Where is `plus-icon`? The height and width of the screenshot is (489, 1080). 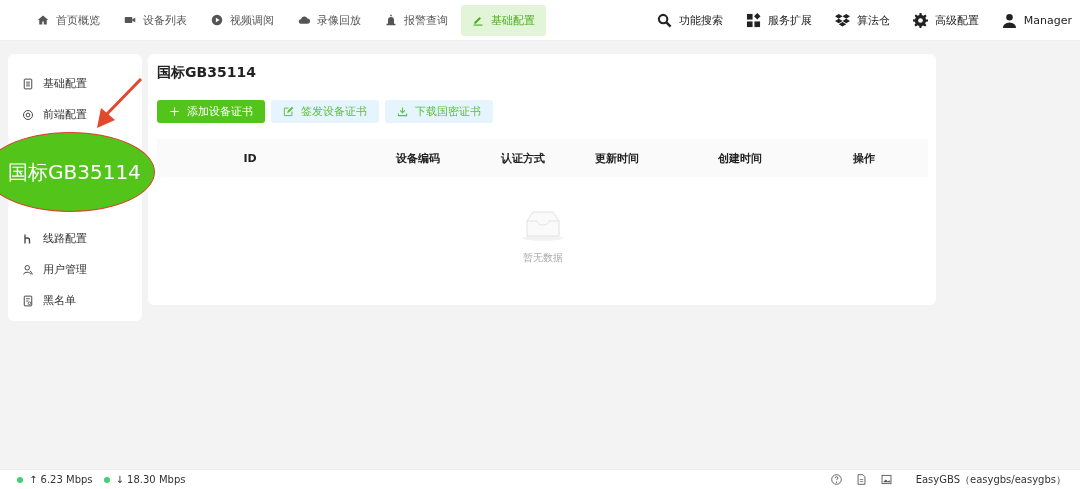
plus-icon is located at coordinates (174, 111).